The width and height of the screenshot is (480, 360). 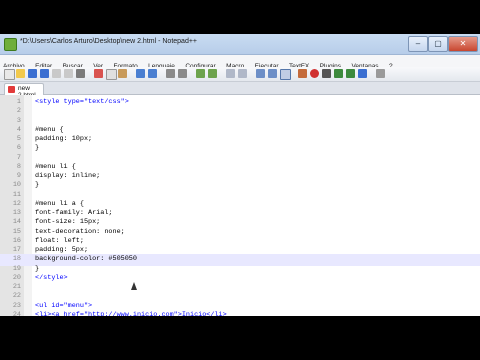 I want to click on redo-icon, so click(x=152, y=73).